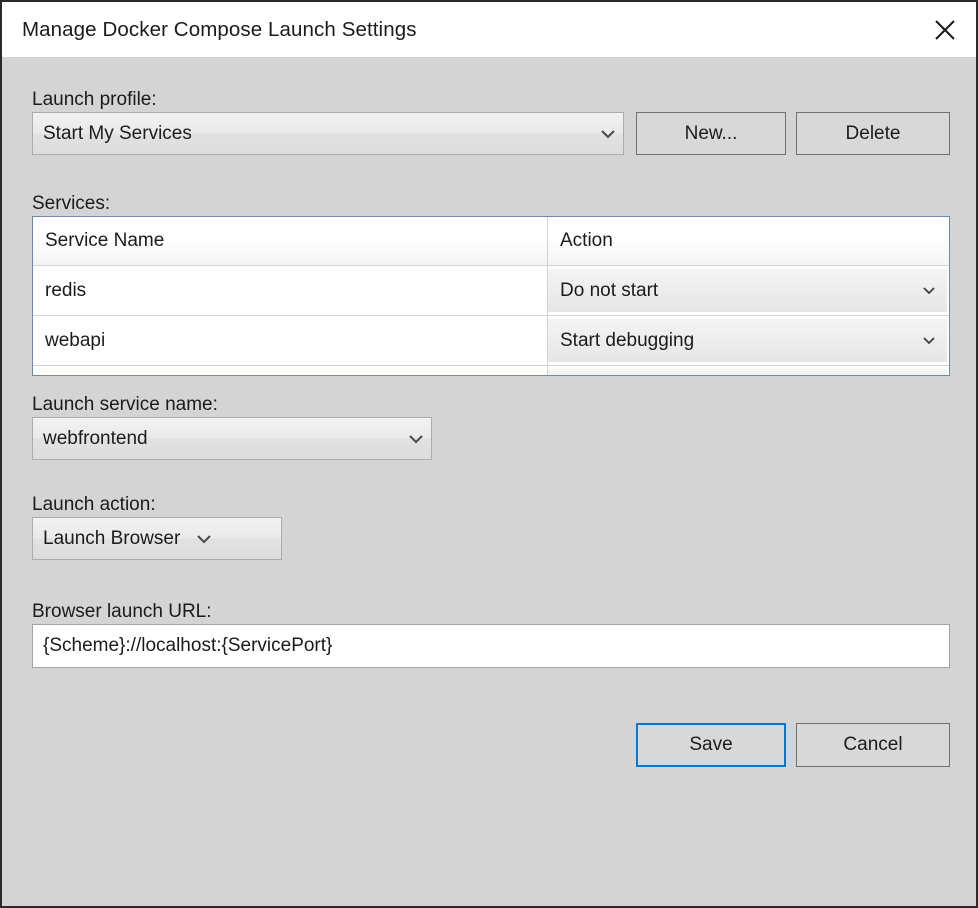 Image resolution: width=978 pixels, height=908 pixels. Describe the element at coordinates (290, 290) in the screenshot. I see `service-name-cell: redis` at that location.